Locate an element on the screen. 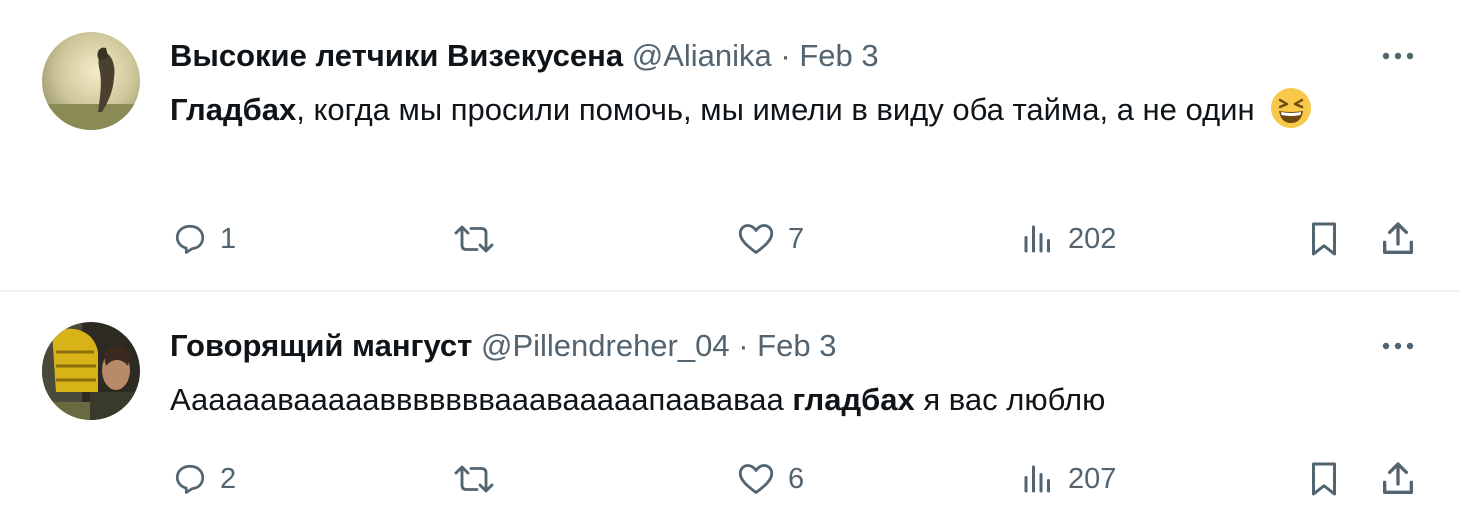 This screenshot has height=517, width=1460. handle: @Pillendreher_04 is located at coordinates (605, 345).